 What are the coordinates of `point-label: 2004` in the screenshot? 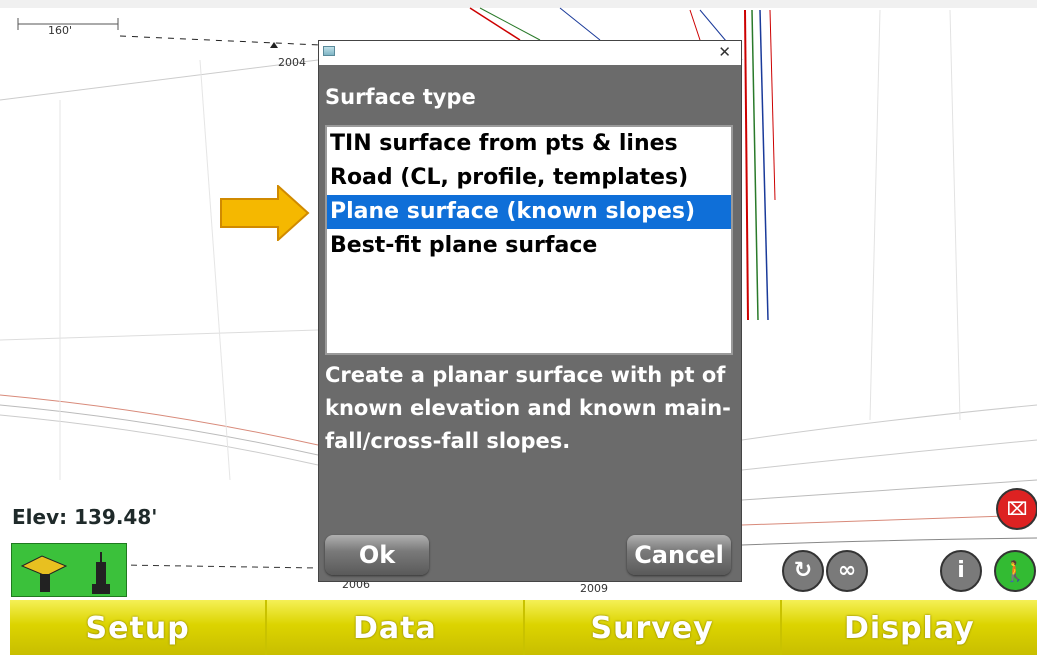 It's located at (292, 62).